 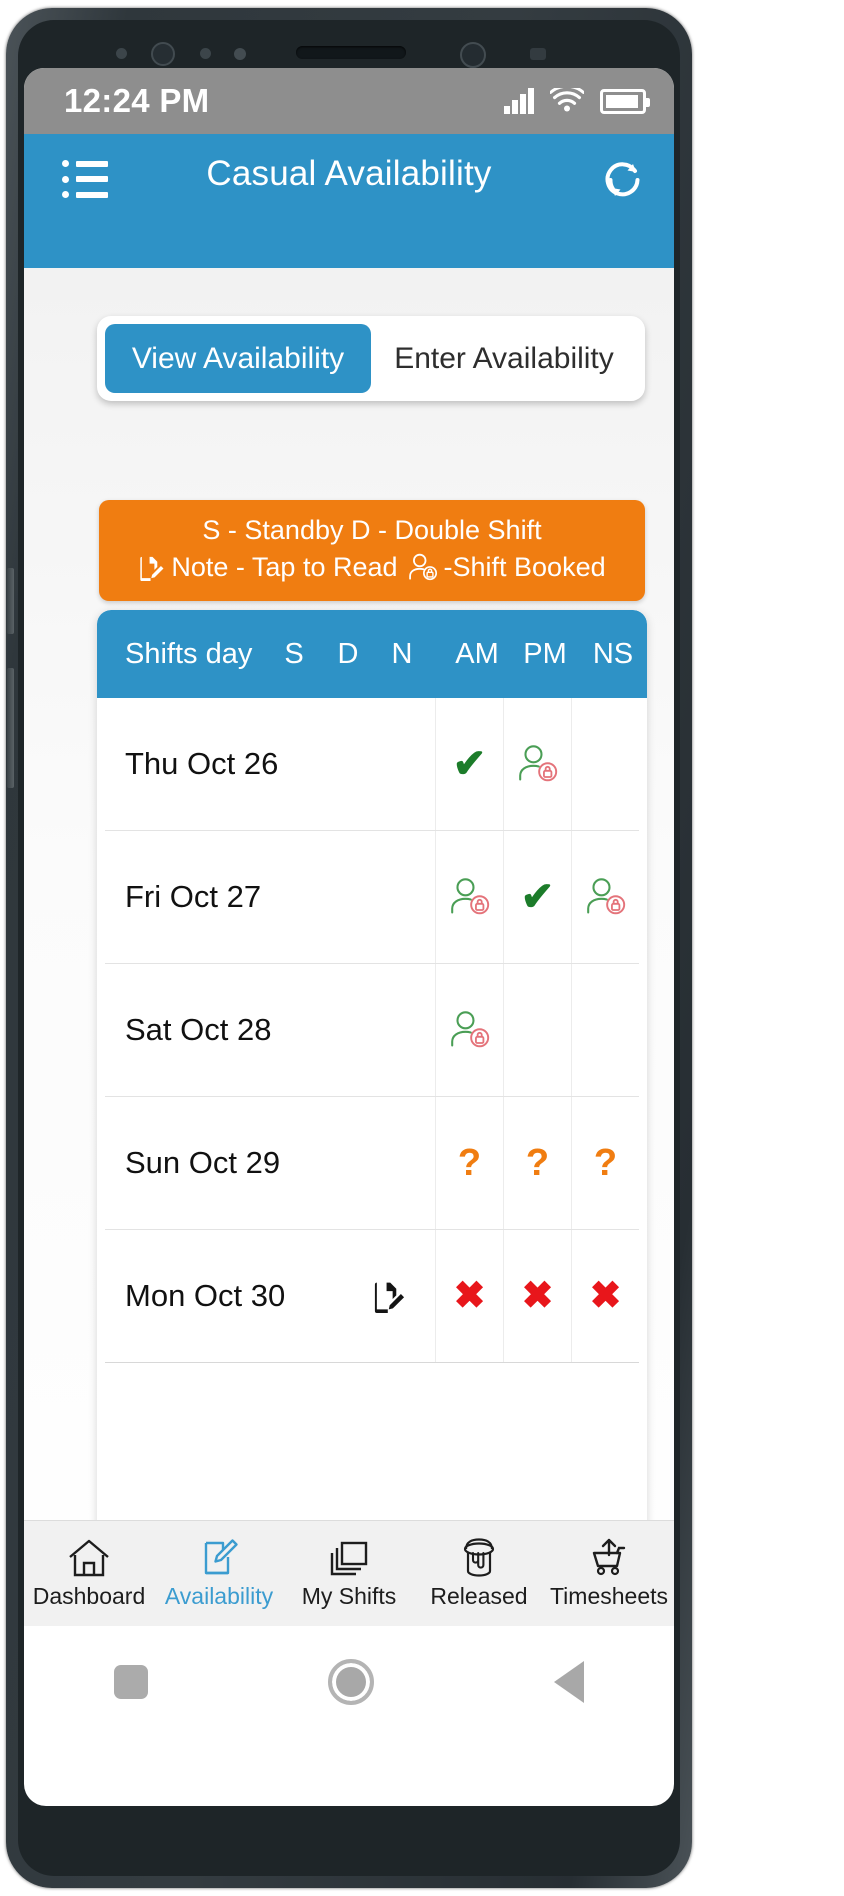 What do you see at coordinates (625, 101) in the screenshot?
I see `battery-full-icon` at bounding box center [625, 101].